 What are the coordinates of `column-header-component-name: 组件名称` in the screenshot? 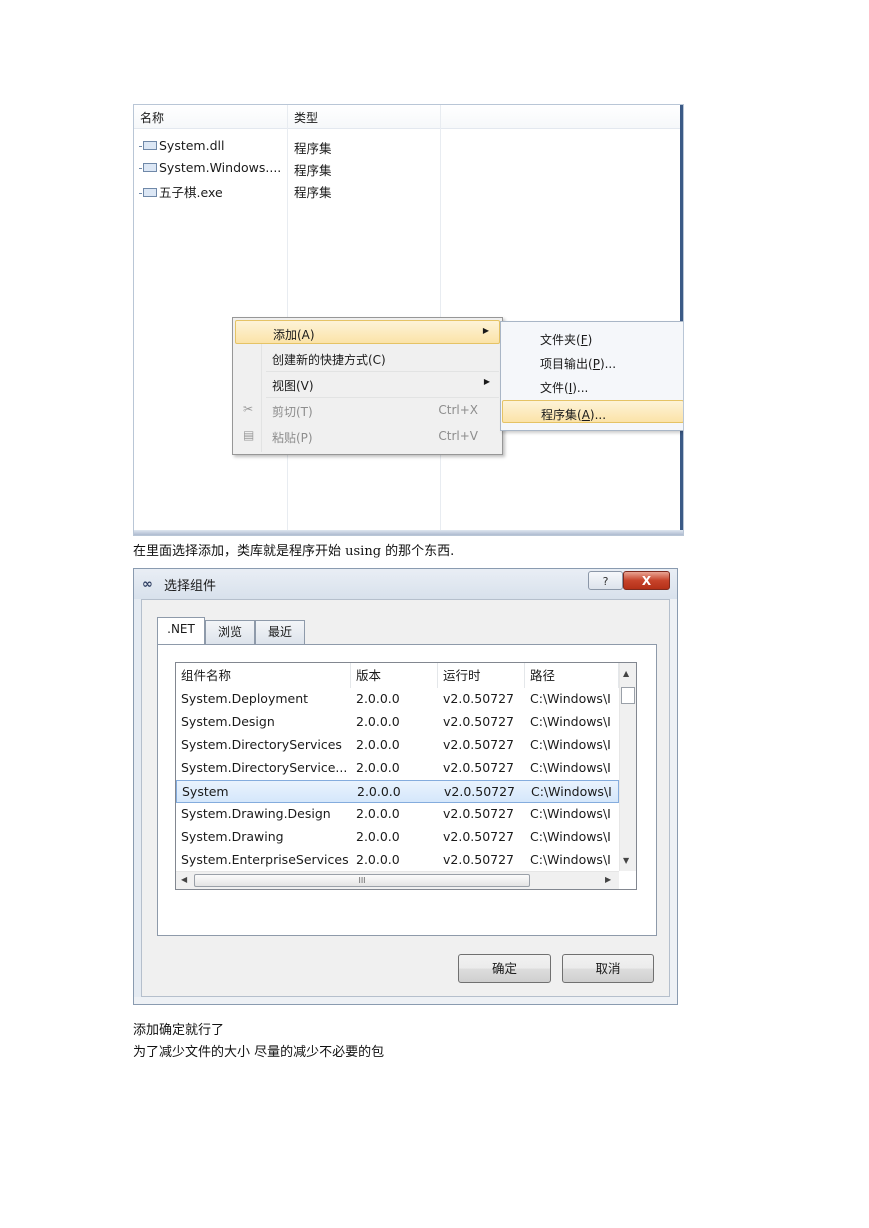 It's located at (263, 675).